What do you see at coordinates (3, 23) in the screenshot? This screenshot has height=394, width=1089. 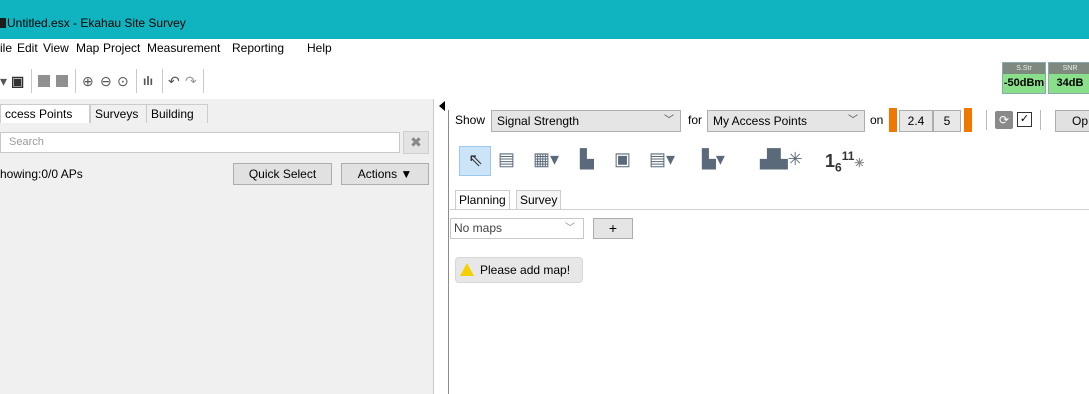 I see `app-icon` at bounding box center [3, 23].